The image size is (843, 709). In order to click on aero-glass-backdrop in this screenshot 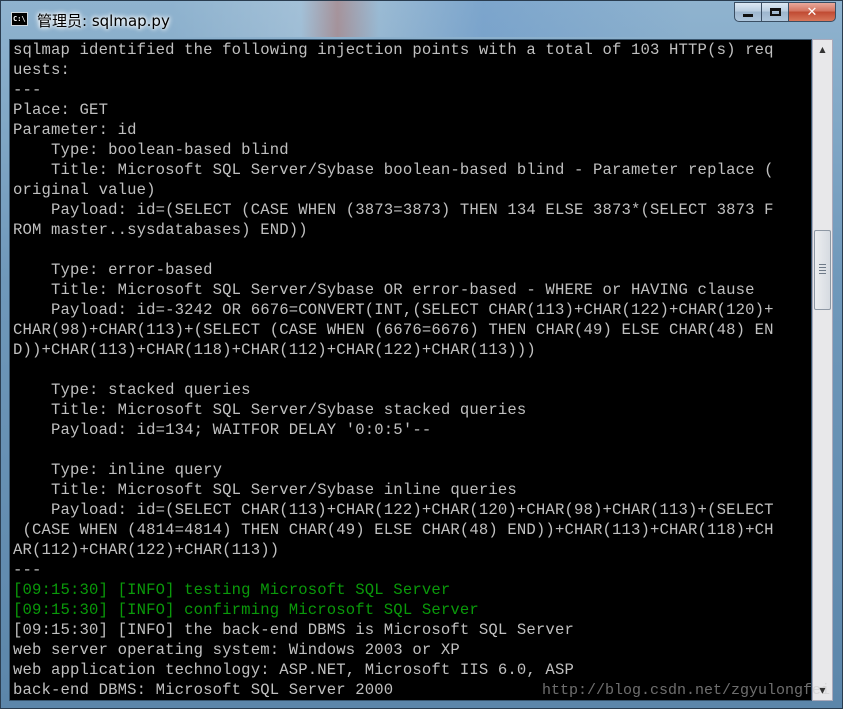, I will do `click(431, 19)`.